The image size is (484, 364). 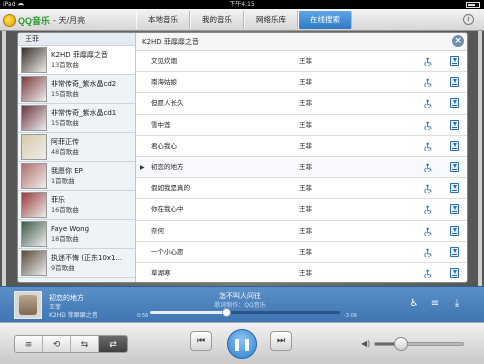 What do you see at coordinates (76, 205) in the screenshot?
I see `album-item: 菲乐 16首歌曲` at bounding box center [76, 205].